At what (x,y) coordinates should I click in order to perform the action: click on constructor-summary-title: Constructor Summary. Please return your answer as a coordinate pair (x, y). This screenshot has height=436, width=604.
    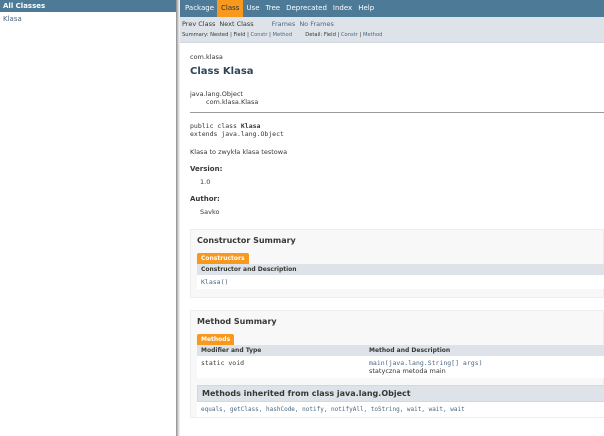
    Looking at the image, I should click on (246, 240).